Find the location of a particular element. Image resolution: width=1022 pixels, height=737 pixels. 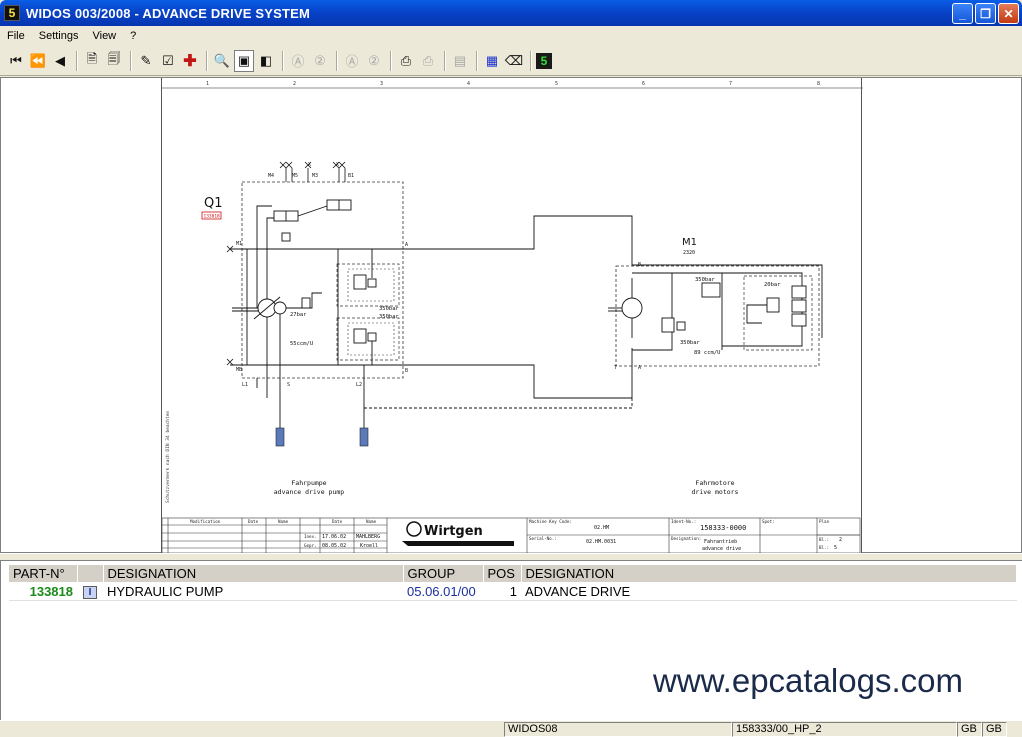

maximize-button: ❐ is located at coordinates (985, 13).